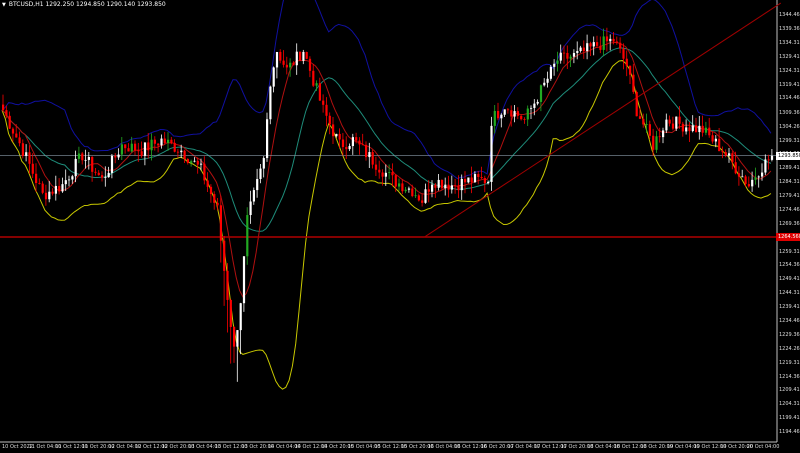 The width and height of the screenshot is (800, 453). Describe the element at coordinates (789, 56) in the screenshot. I see `price-tick-label: 1329.410` at that location.